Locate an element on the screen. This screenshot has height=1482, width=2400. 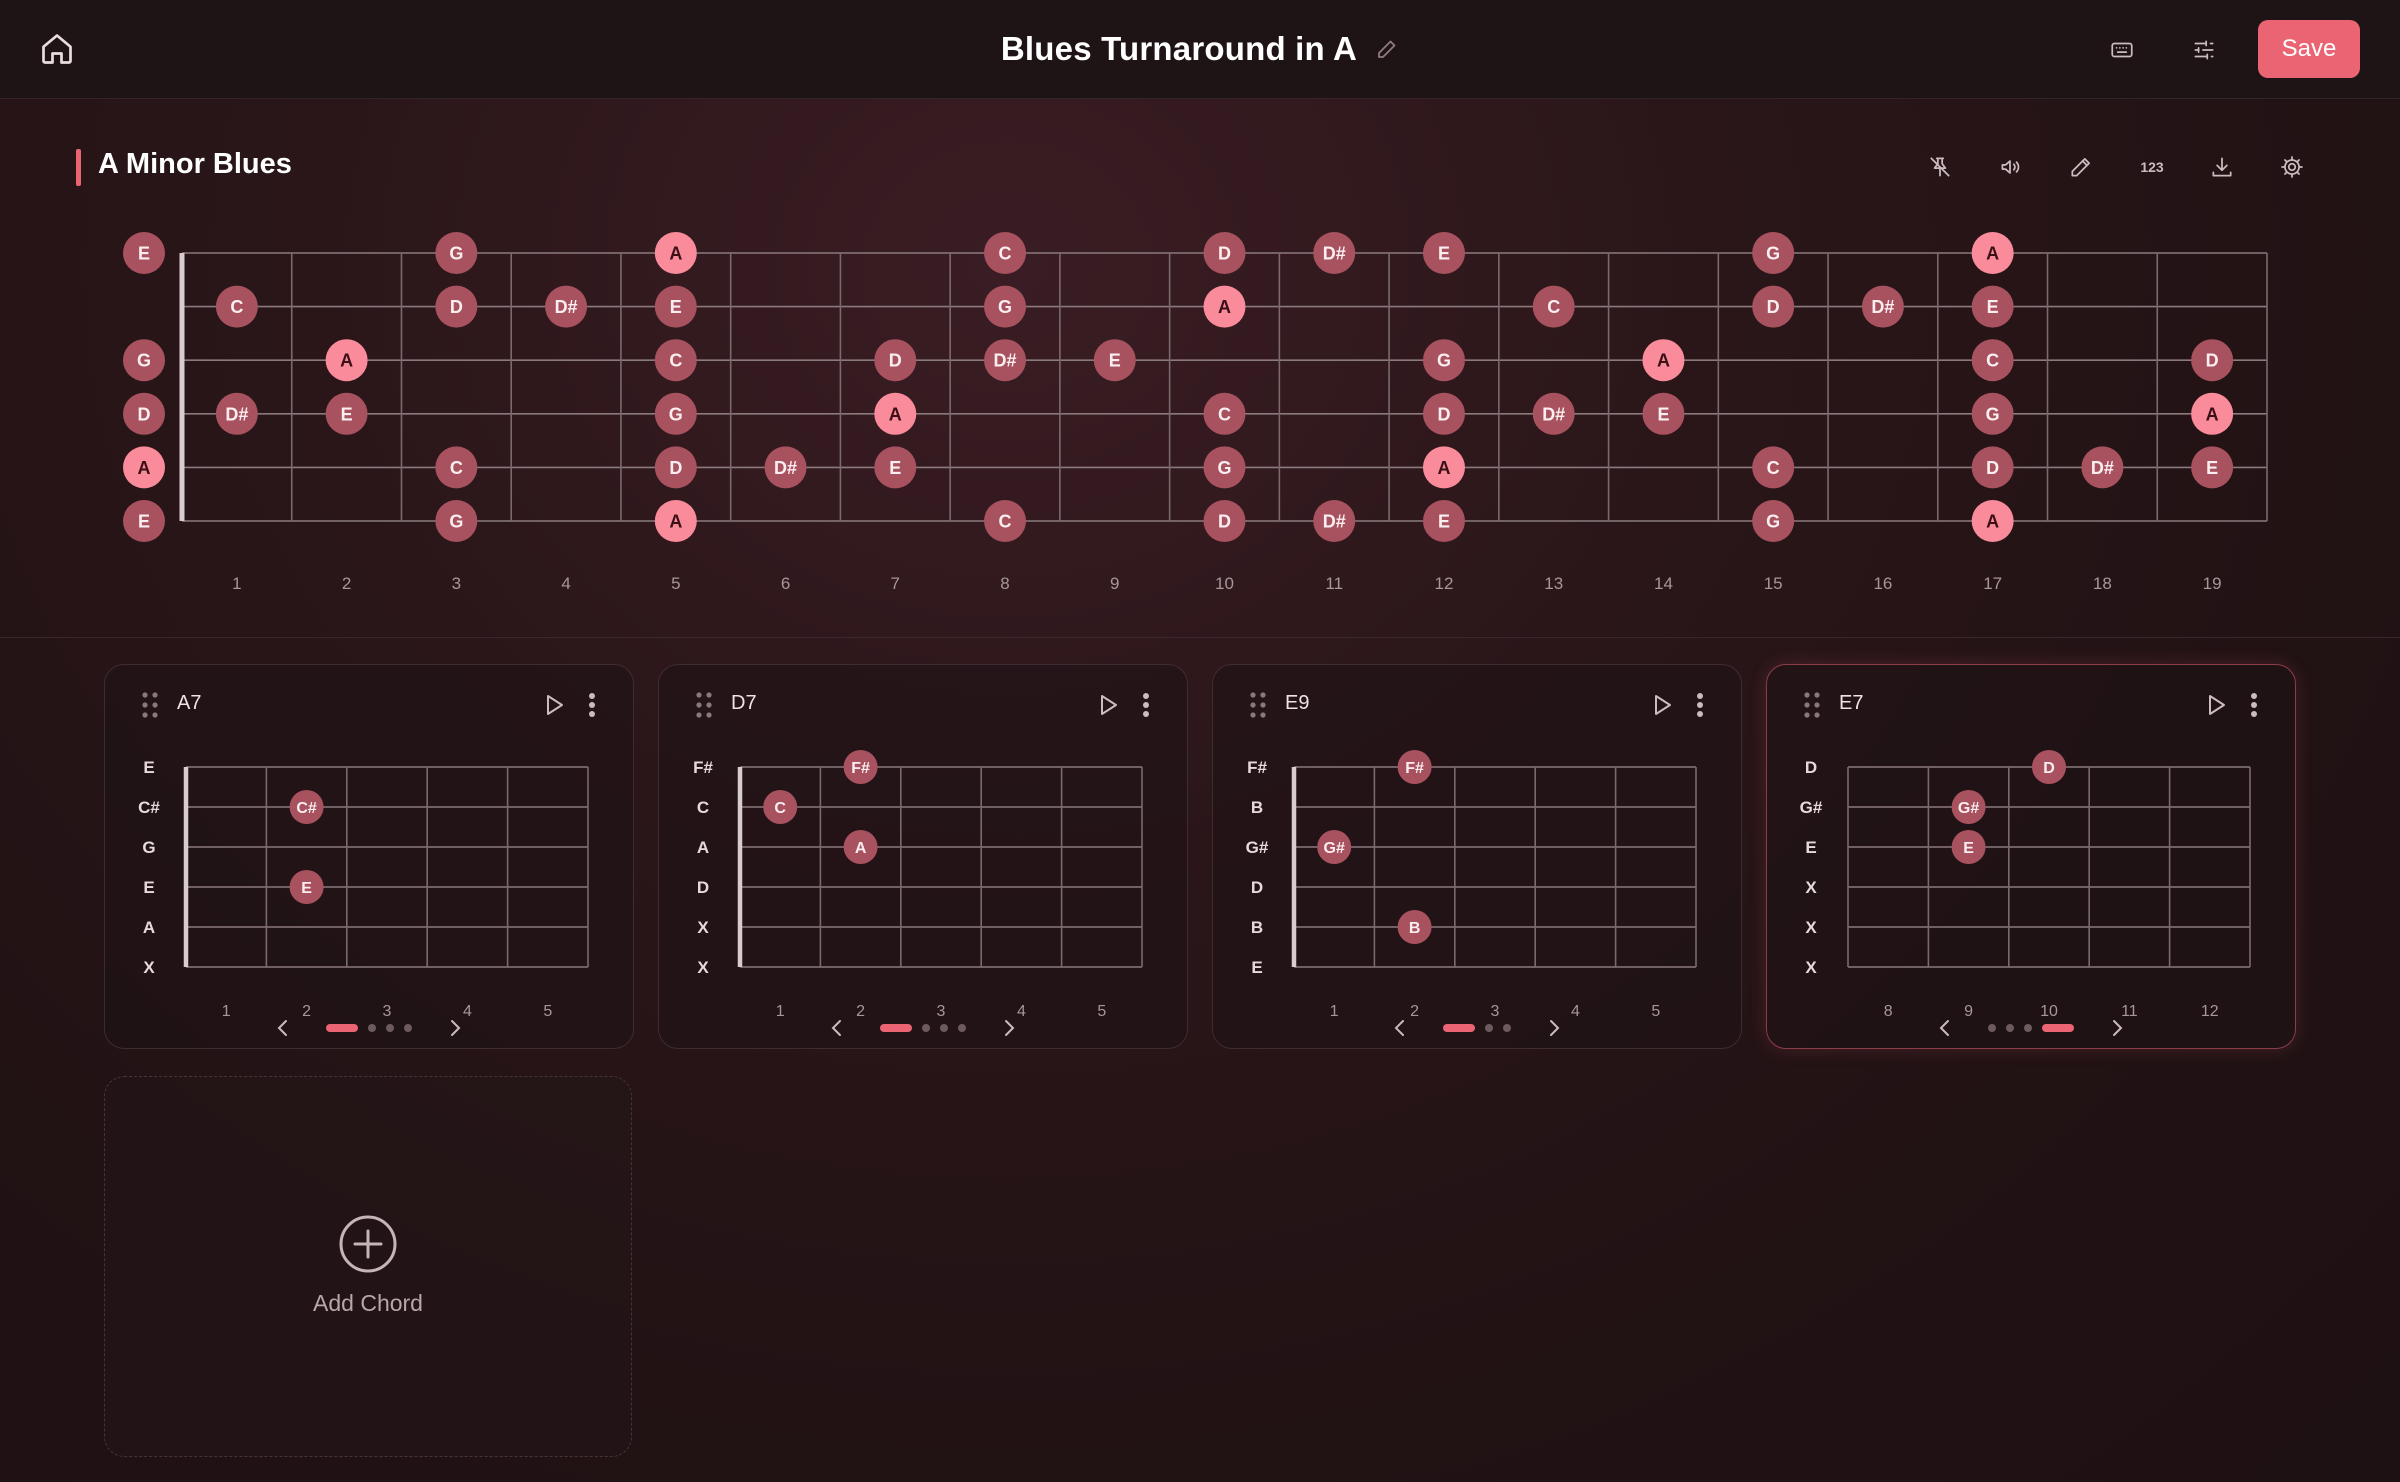
chord-note-csharp: C# is located at coordinates (306, 807).